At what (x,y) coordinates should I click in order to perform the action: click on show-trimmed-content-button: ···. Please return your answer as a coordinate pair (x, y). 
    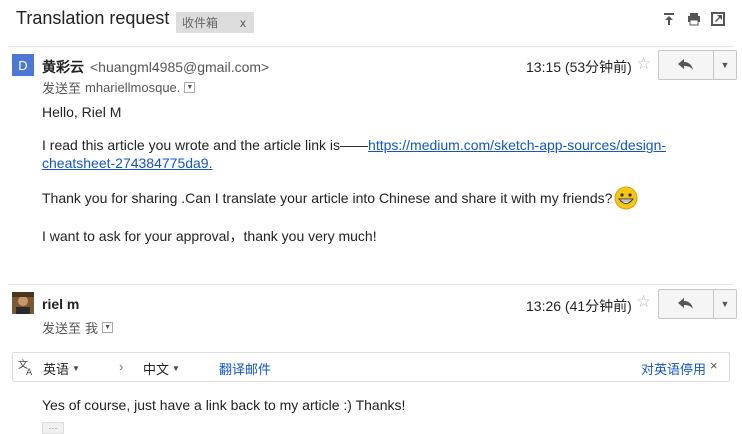
    Looking at the image, I should click on (53, 428).